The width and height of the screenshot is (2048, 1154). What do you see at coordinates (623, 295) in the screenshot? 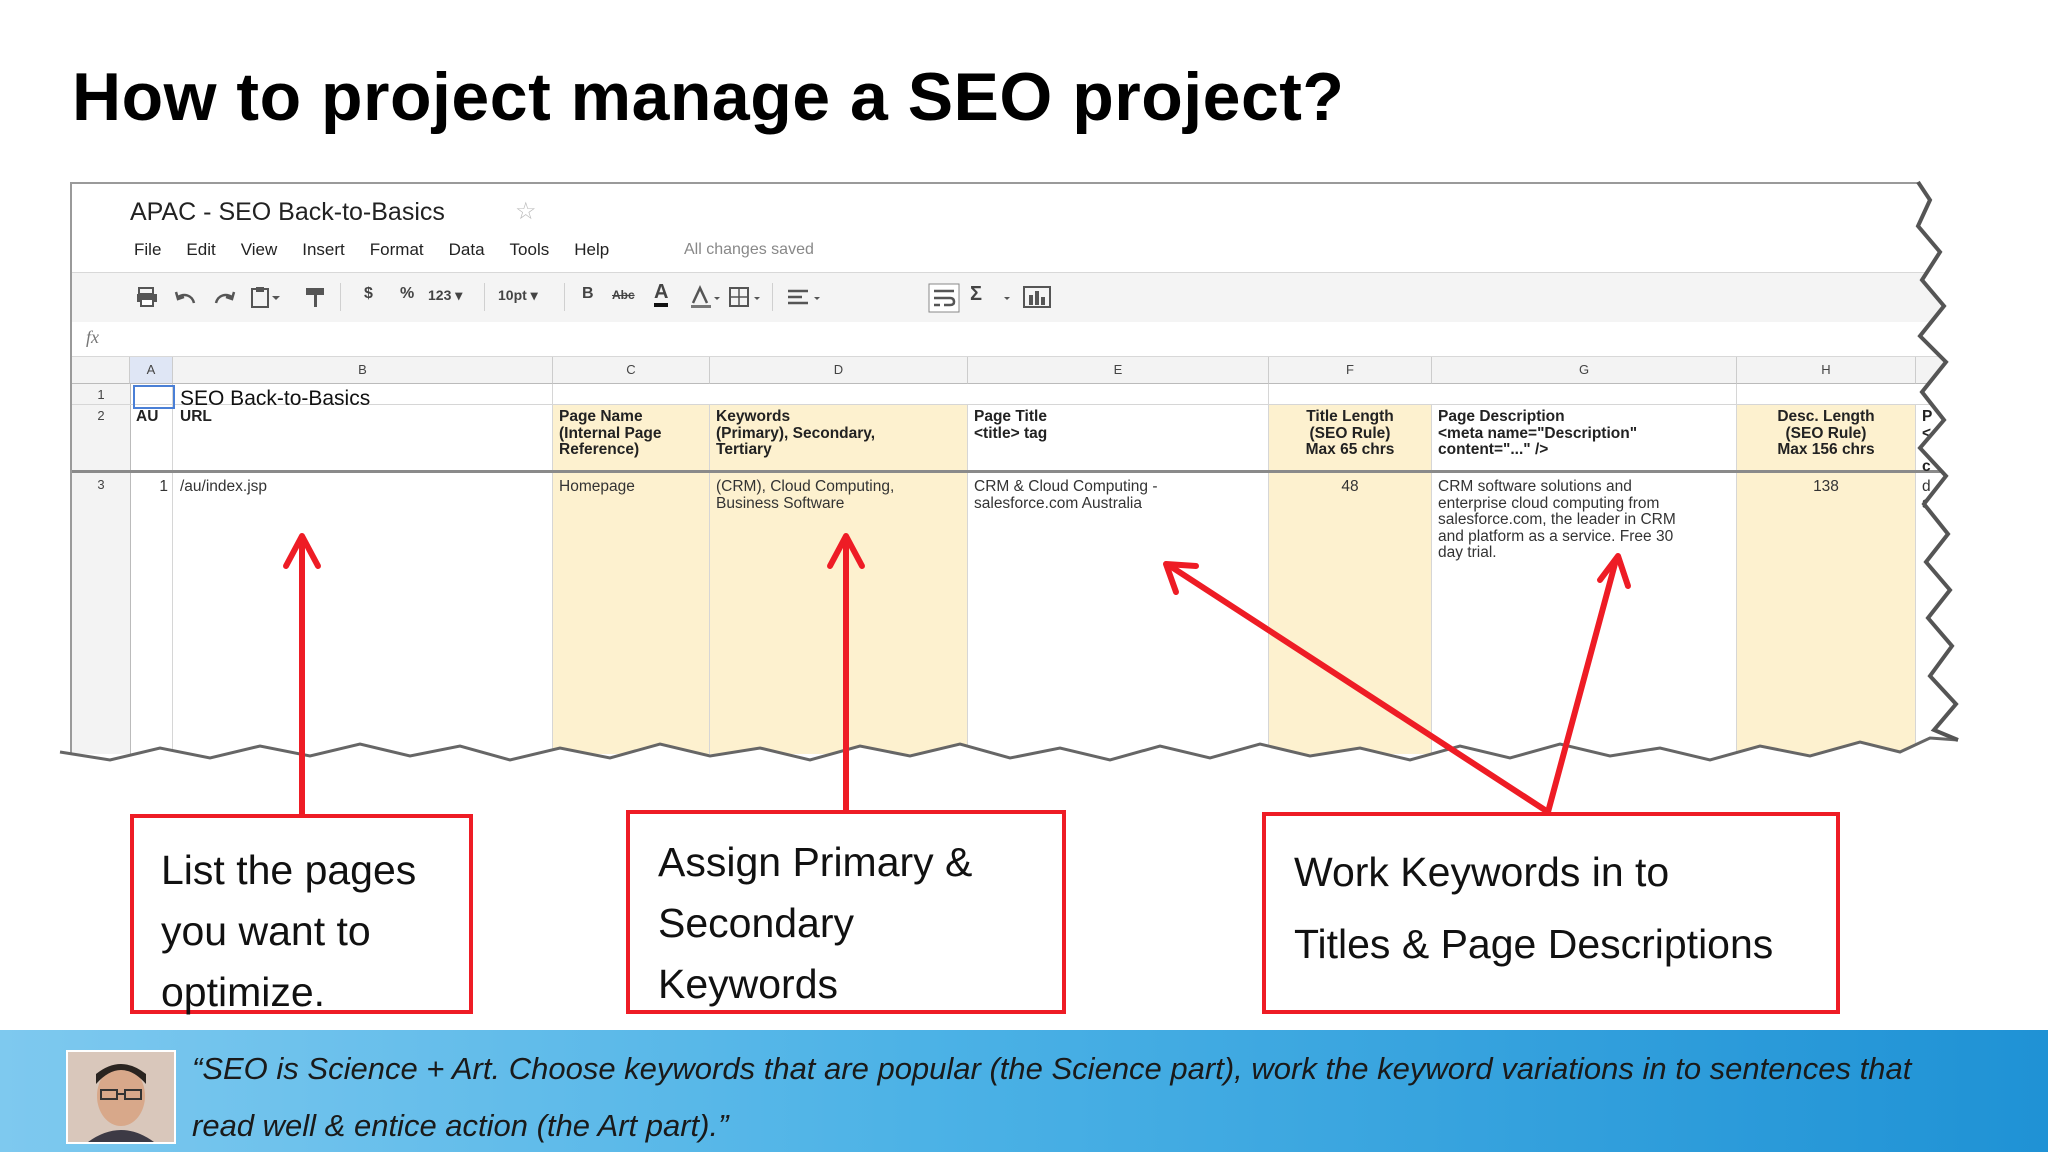
I see `strikethrough-button: Abc` at bounding box center [623, 295].